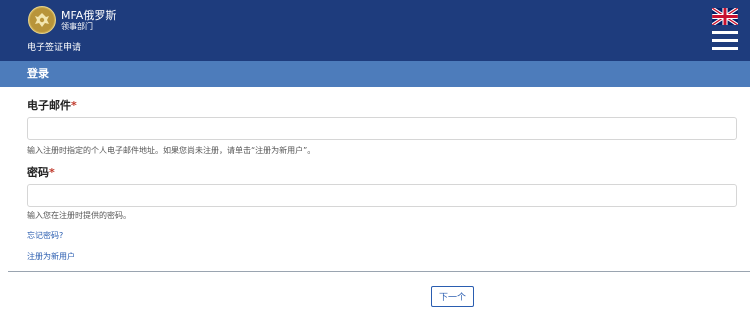 Image resolution: width=750 pixels, height=329 pixels. I want to click on next-button: 下一个, so click(452, 296).